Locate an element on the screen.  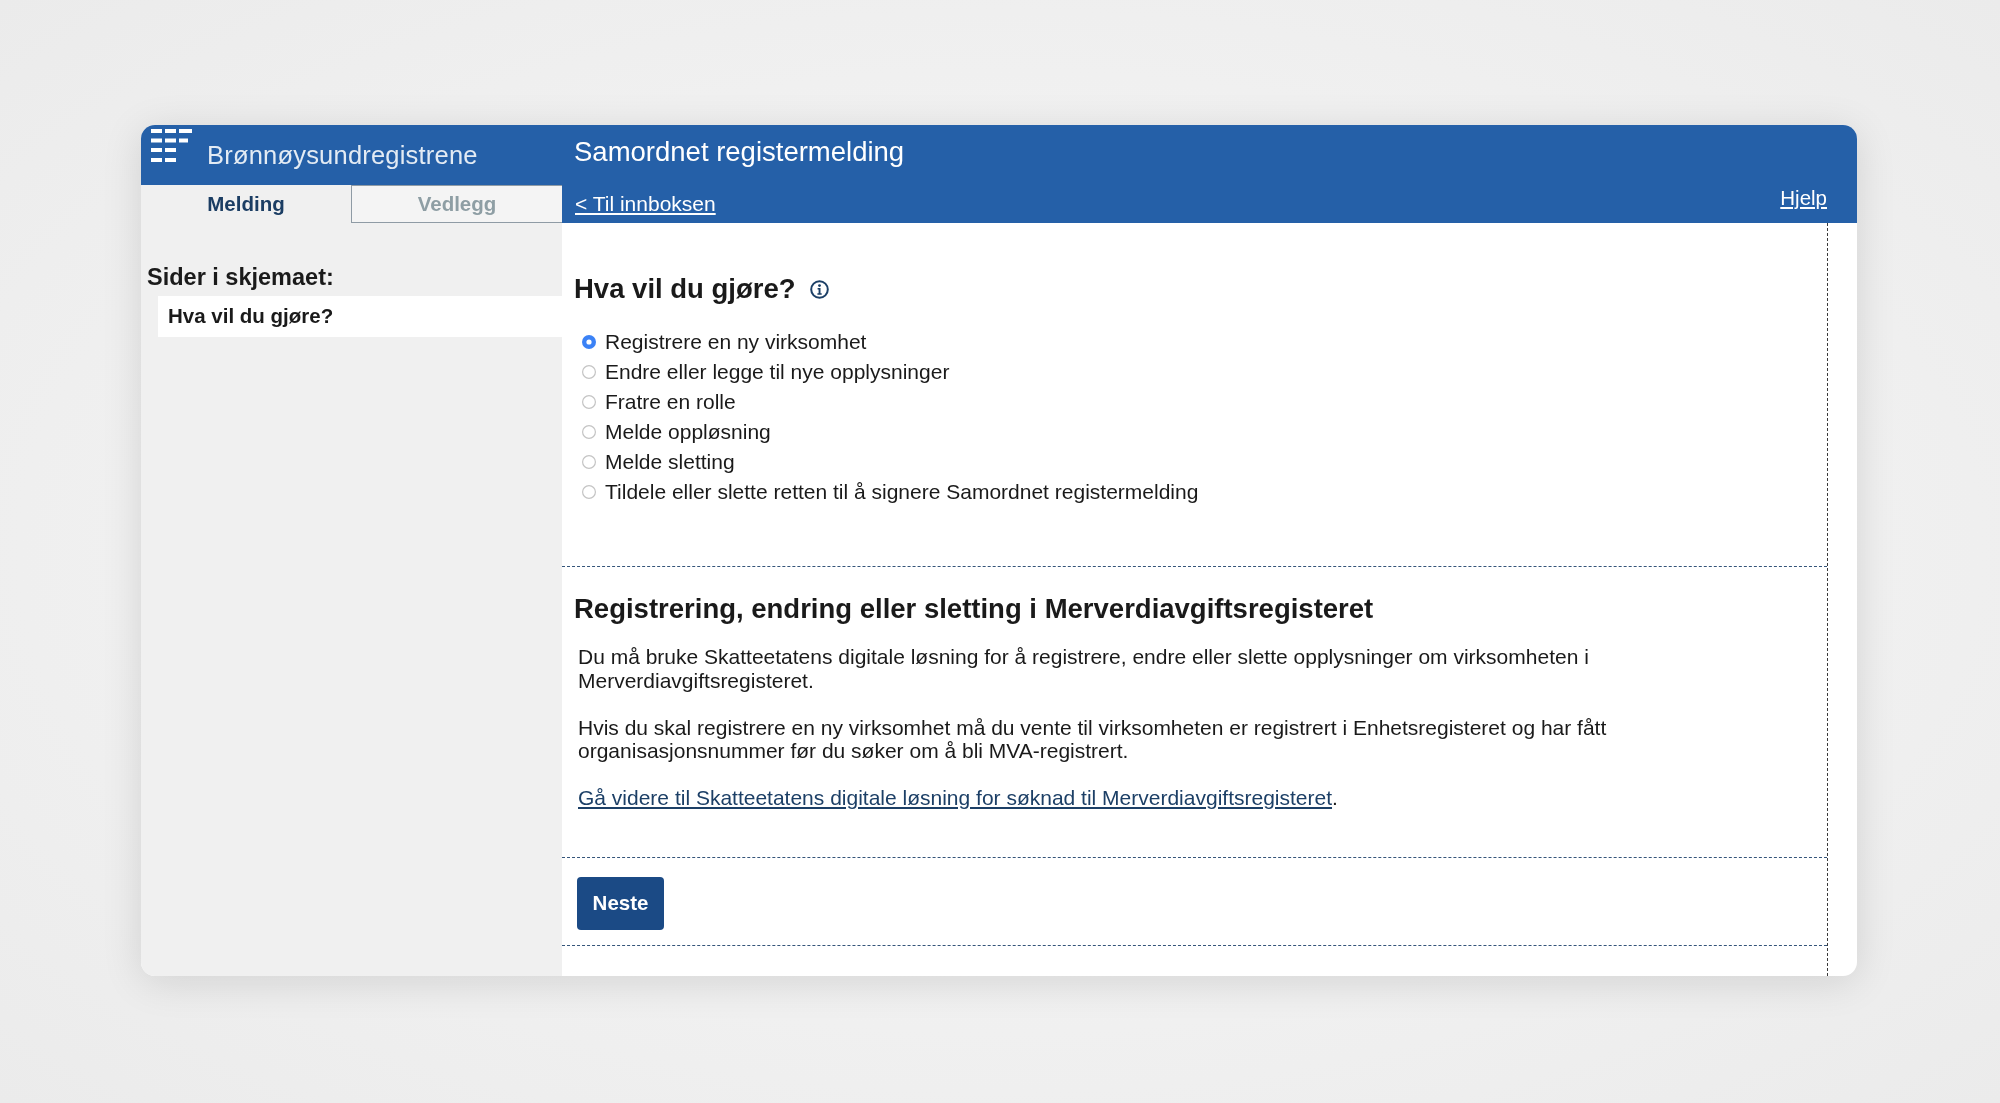
brand-name: Brønnøysundregistrene is located at coordinates (342, 155).